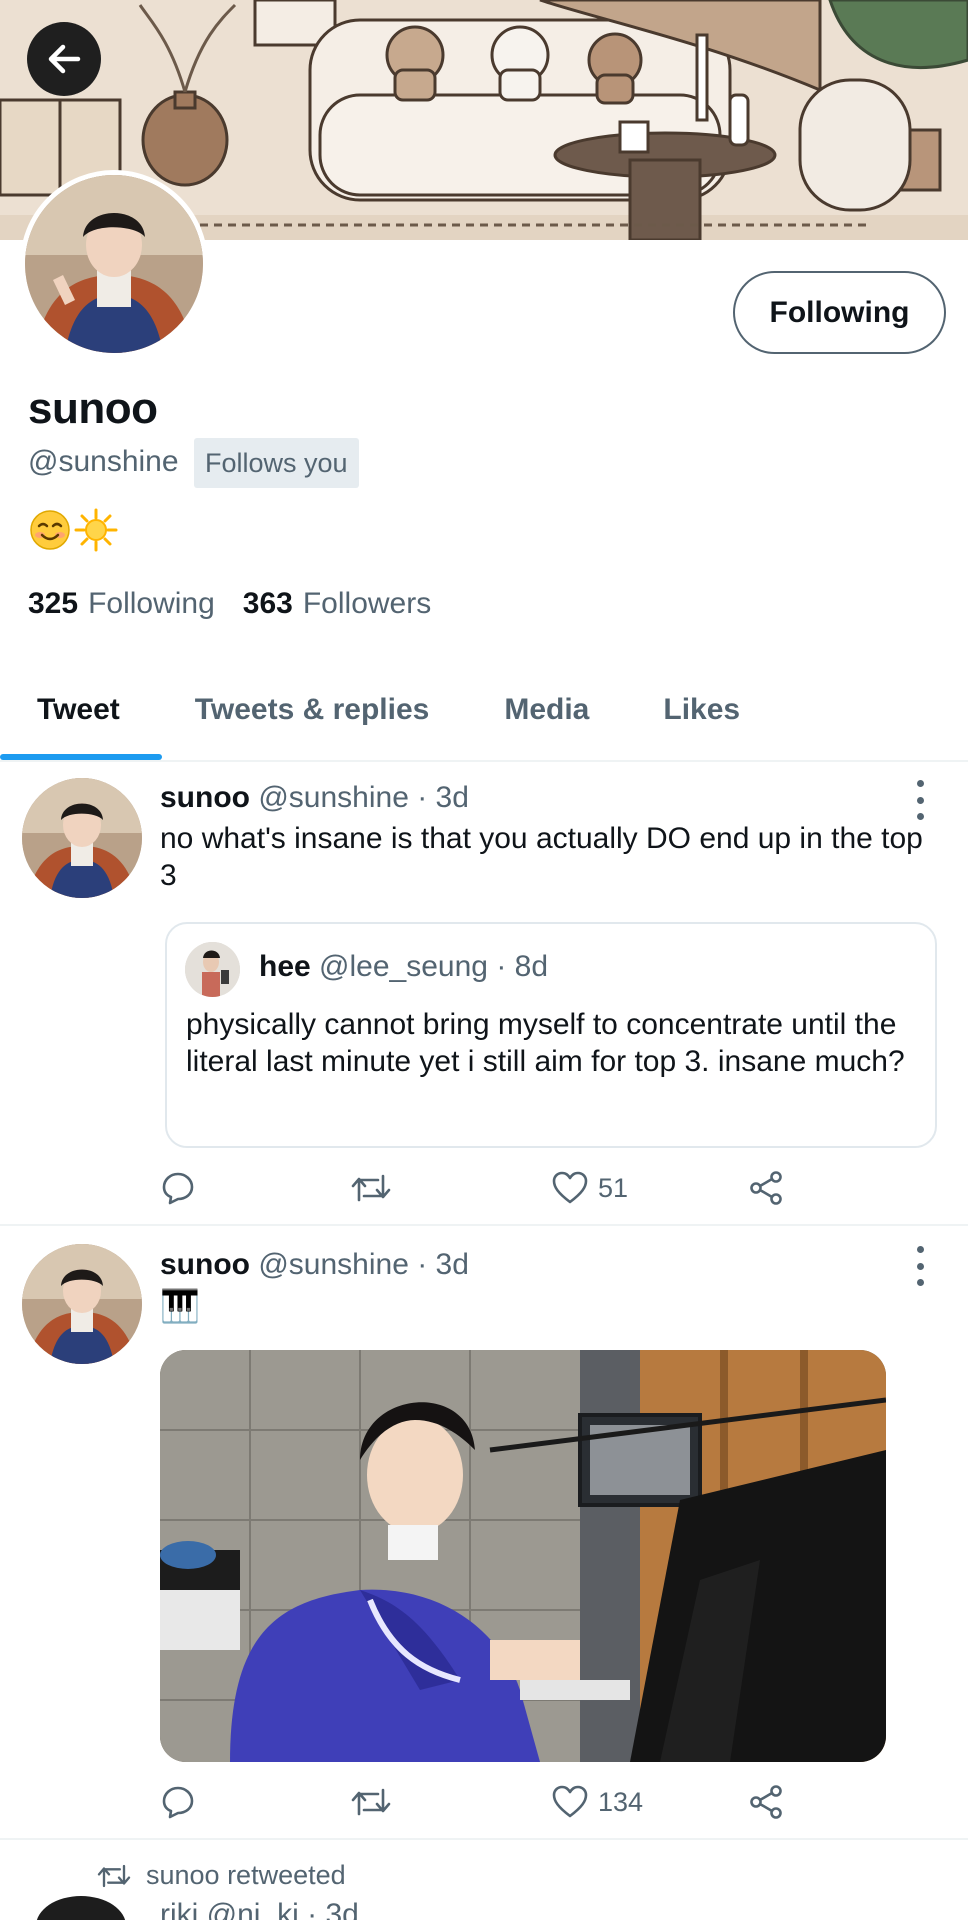 The width and height of the screenshot is (968, 1920). I want to click on like-button: 134, so click(597, 1802).